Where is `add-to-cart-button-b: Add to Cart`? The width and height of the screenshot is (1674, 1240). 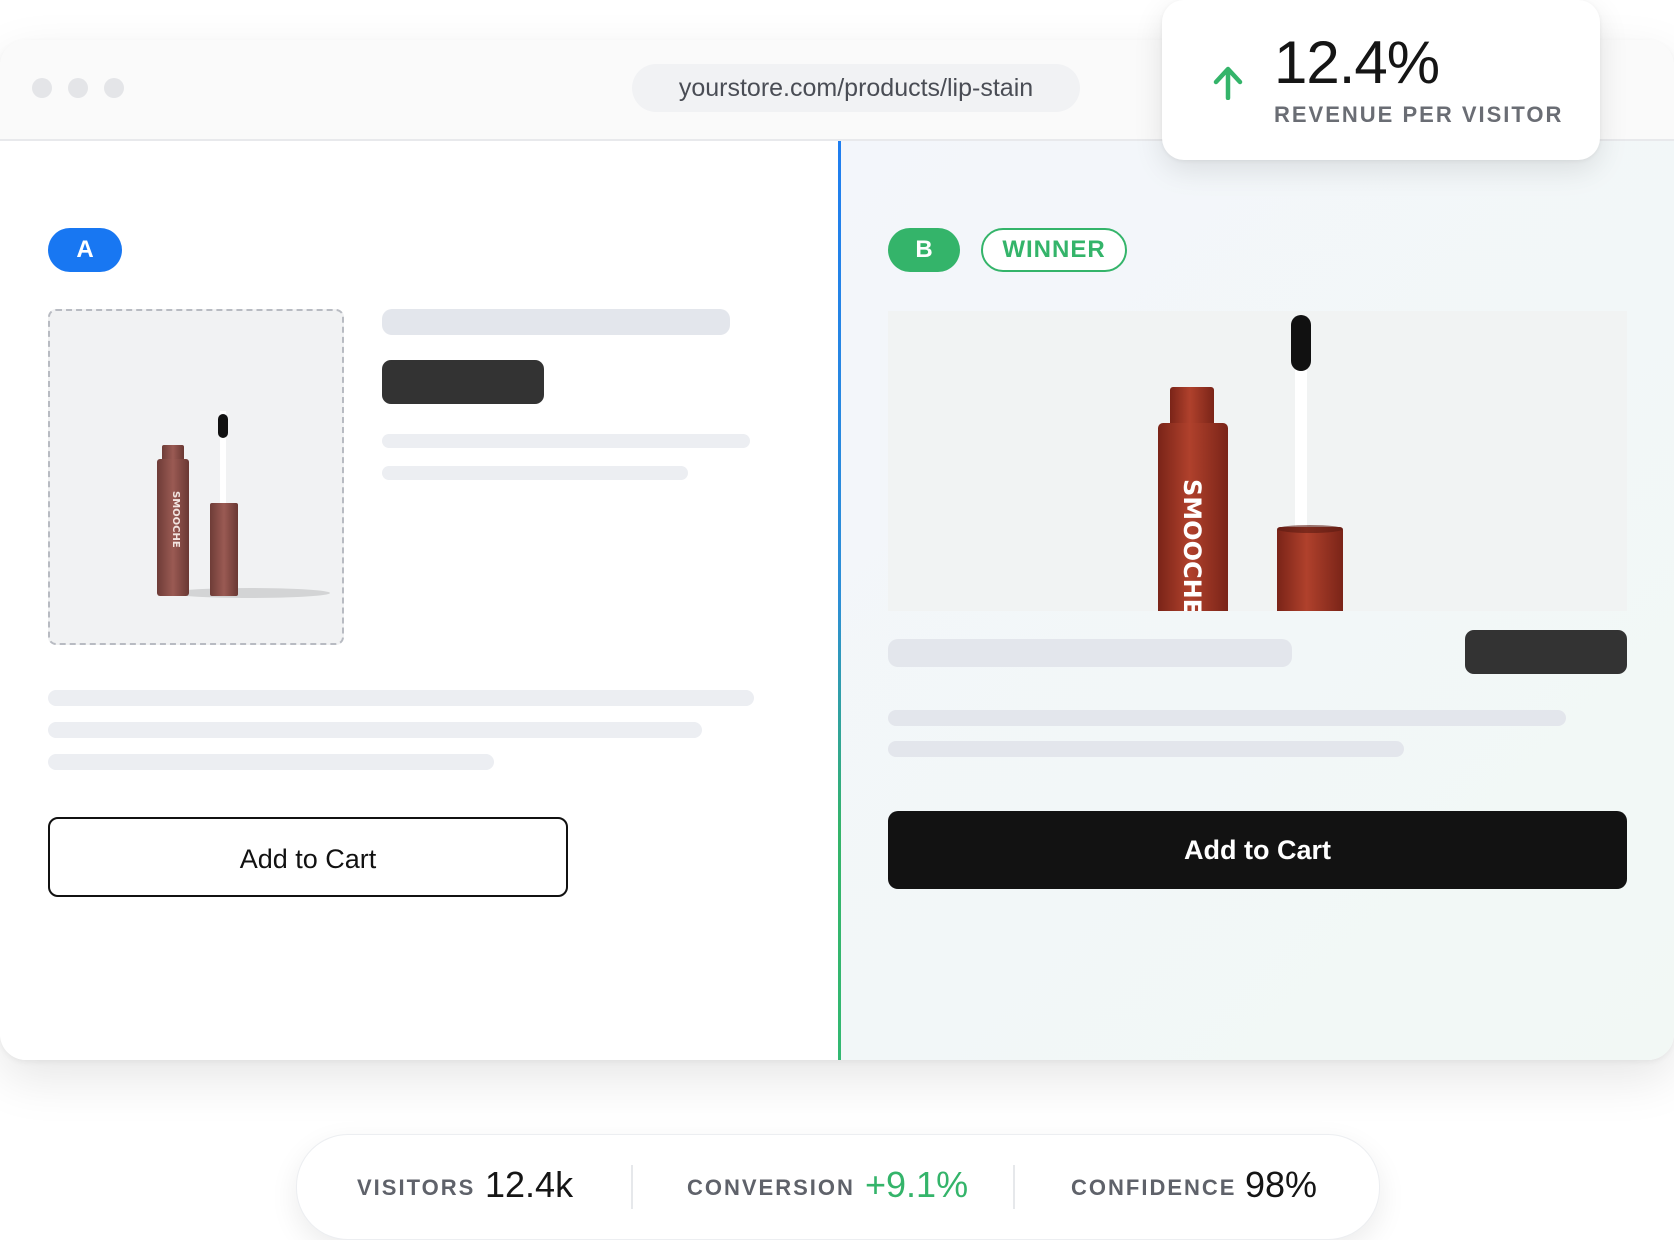
add-to-cart-button-b: Add to Cart is located at coordinates (1257, 850).